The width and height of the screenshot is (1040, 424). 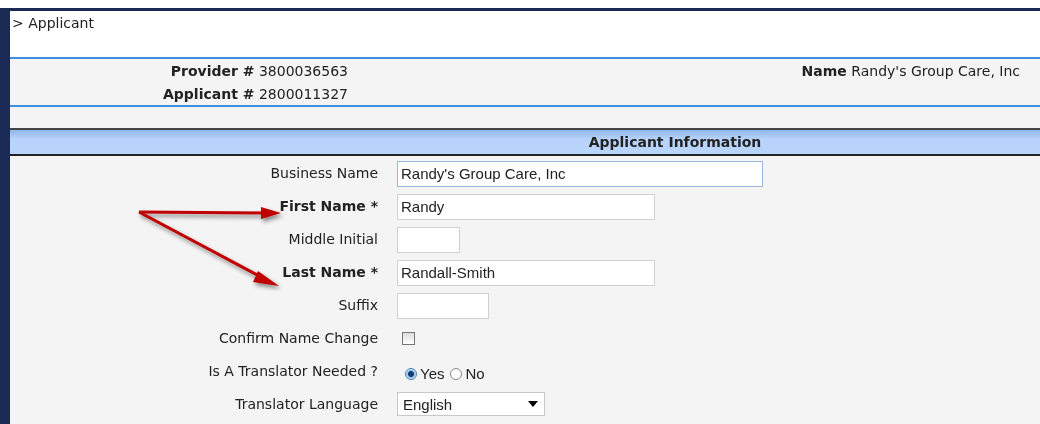 I want to click on caret-icon, so click(x=533, y=404).